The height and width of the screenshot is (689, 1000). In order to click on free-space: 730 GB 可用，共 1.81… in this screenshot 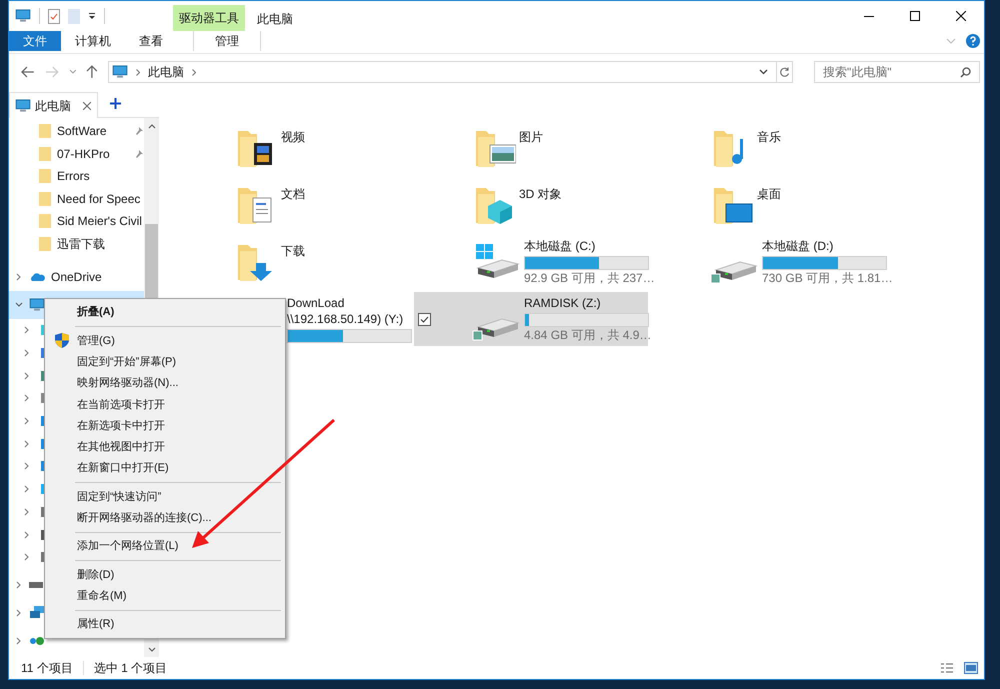, I will do `click(827, 278)`.